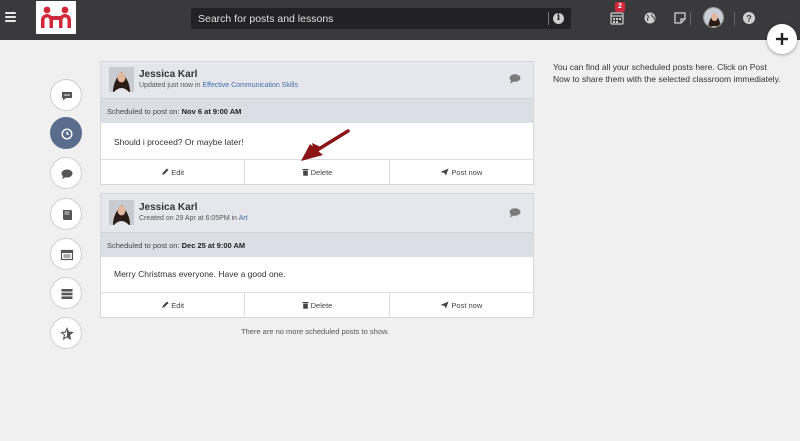  I want to click on scheduled-date: Nov 6 at 9:00 AM, so click(211, 111).